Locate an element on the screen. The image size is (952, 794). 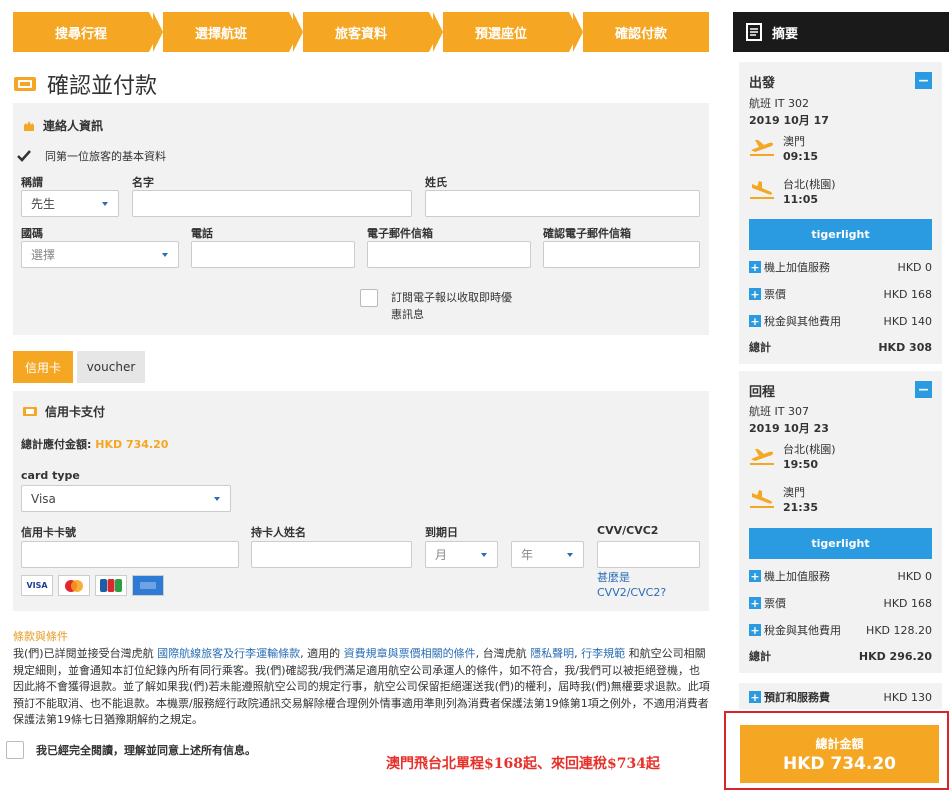
outbound-fare-row: + 票價 HKD 168 is located at coordinates (840, 294).